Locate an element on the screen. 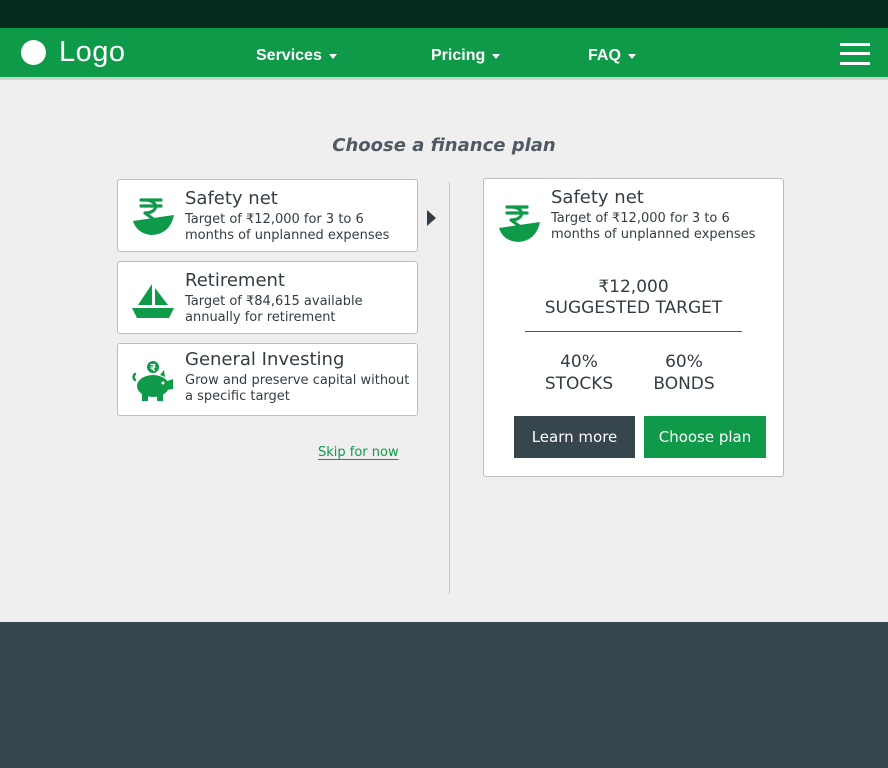  choose-plan-button: Choose plan is located at coordinates (705, 437).